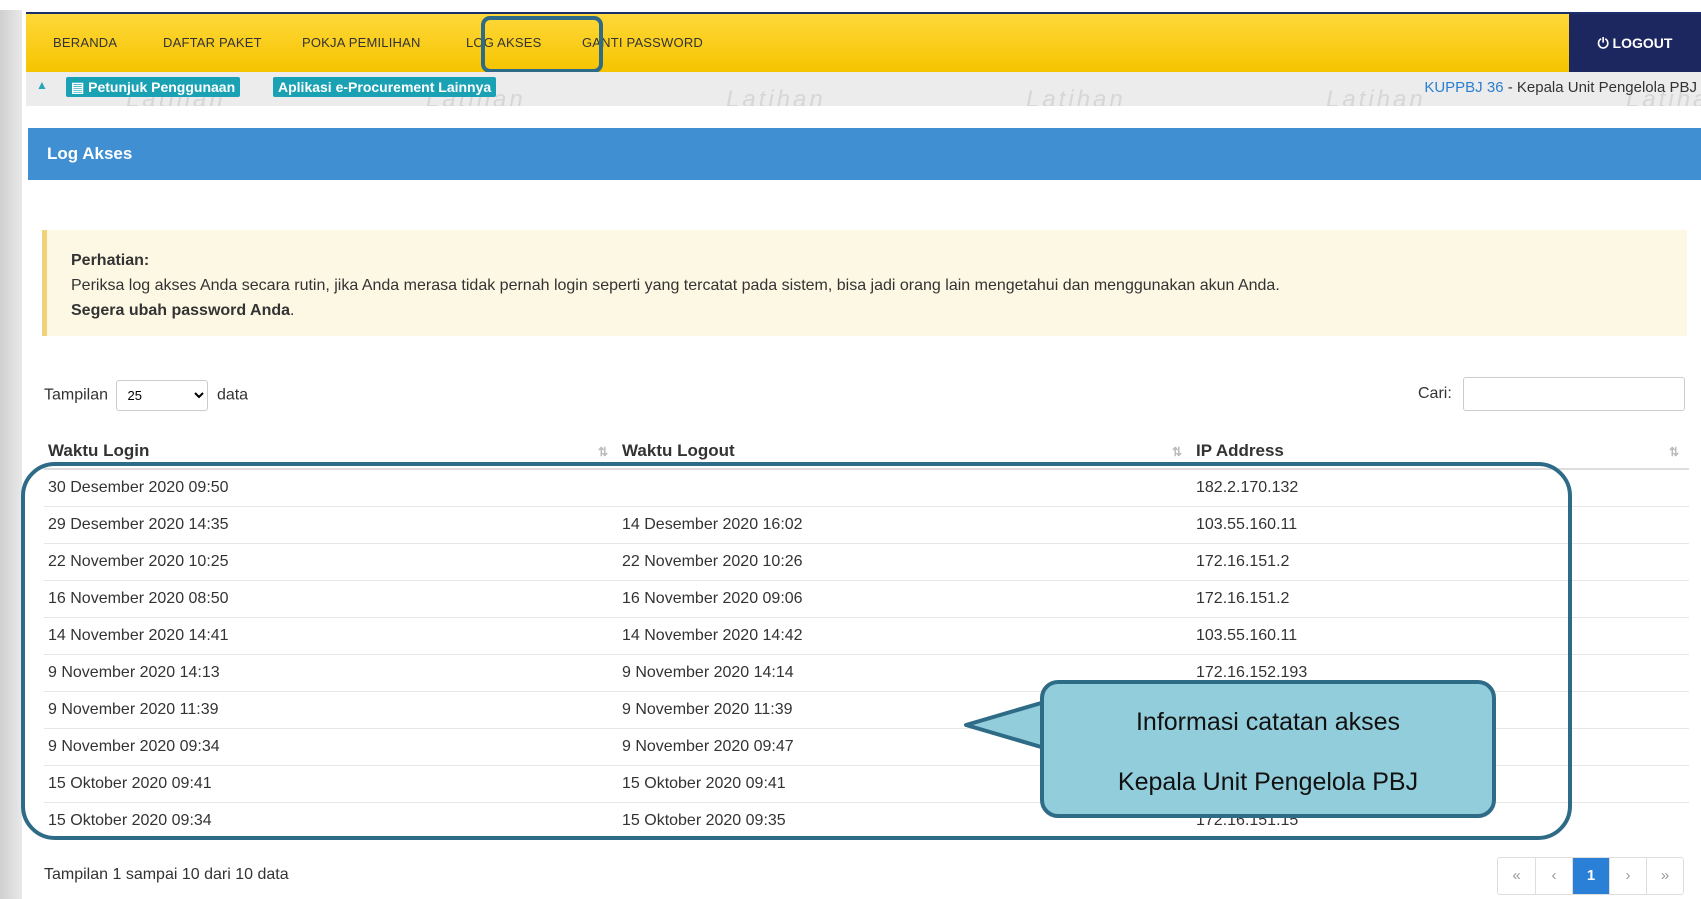 The height and width of the screenshot is (899, 1701). I want to click on page-length-select: 25, so click(162, 395).